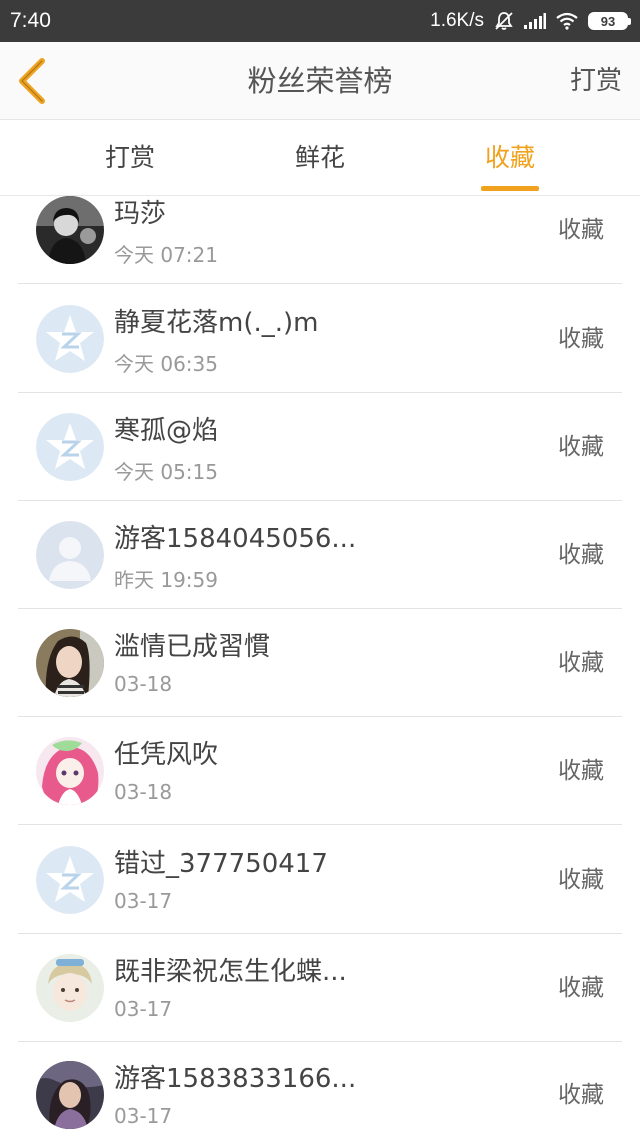  Describe the element at coordinates (221, 864) in the screenshot. I see `item-name: 错过_377750417` at that location.